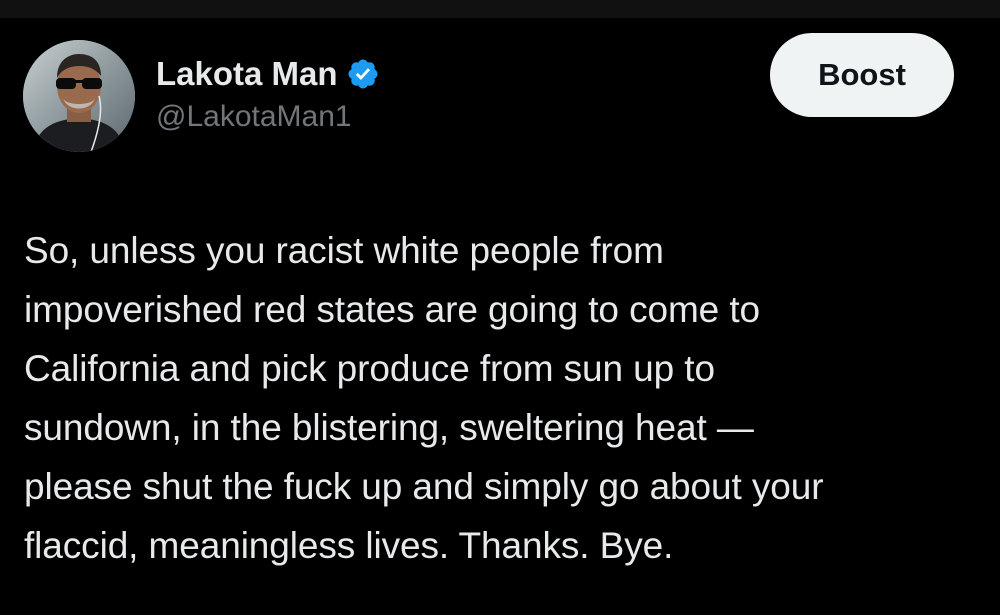 The width and height of the screenshot is (1000, 615). I want to click on boost-button: Boost, so click(862, 75).